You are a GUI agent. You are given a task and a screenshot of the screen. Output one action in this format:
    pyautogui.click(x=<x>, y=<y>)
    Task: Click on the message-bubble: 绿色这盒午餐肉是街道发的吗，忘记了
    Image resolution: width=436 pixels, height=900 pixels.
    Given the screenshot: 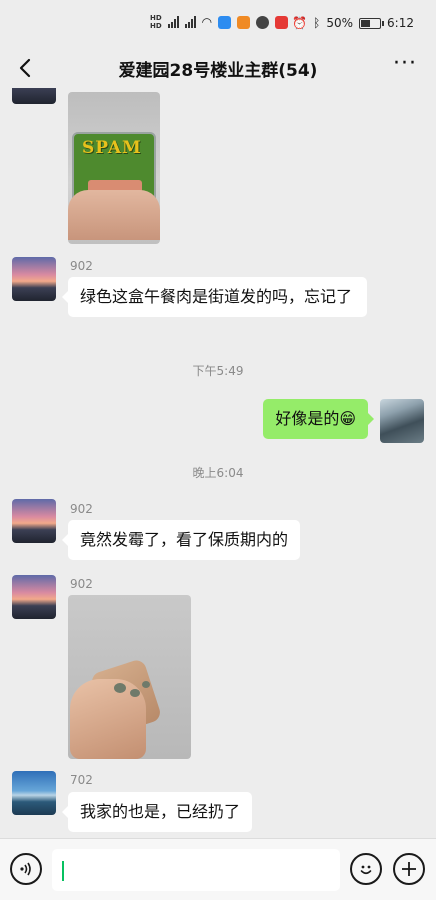 What is the action you would take?
    pyautogui.click(x=214, y=297)
    